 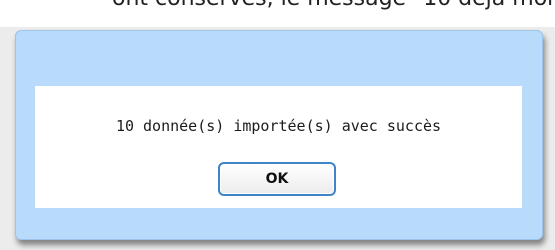 What do you see at coordinates (278, 126) in the screenshot?
I see `dialog-message: 10 donnée(s) importée(s) avec succès` at bounding box center [278, 126].